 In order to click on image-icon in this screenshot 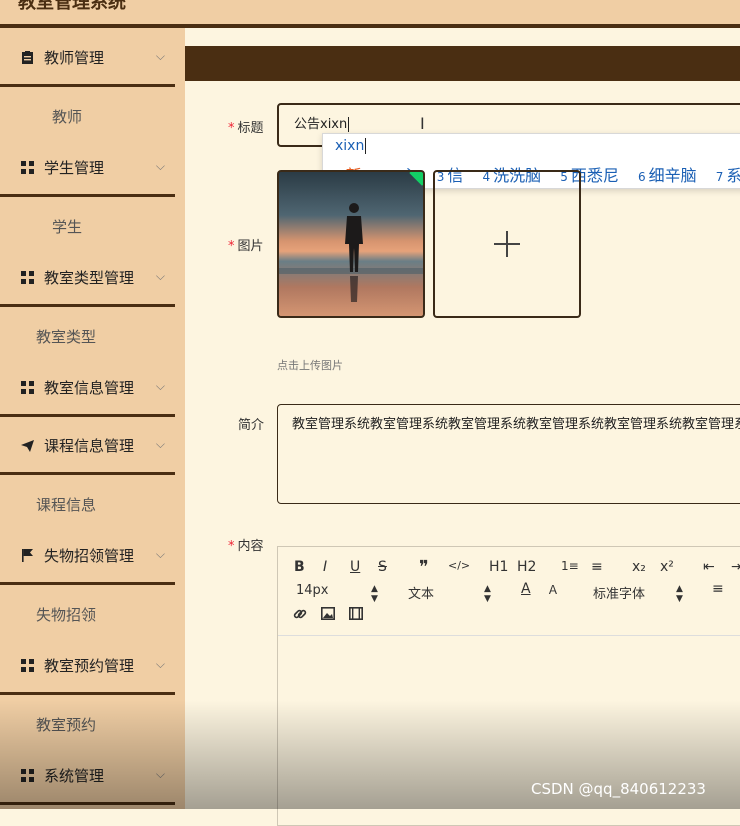, I will do `click(328, 615)`.